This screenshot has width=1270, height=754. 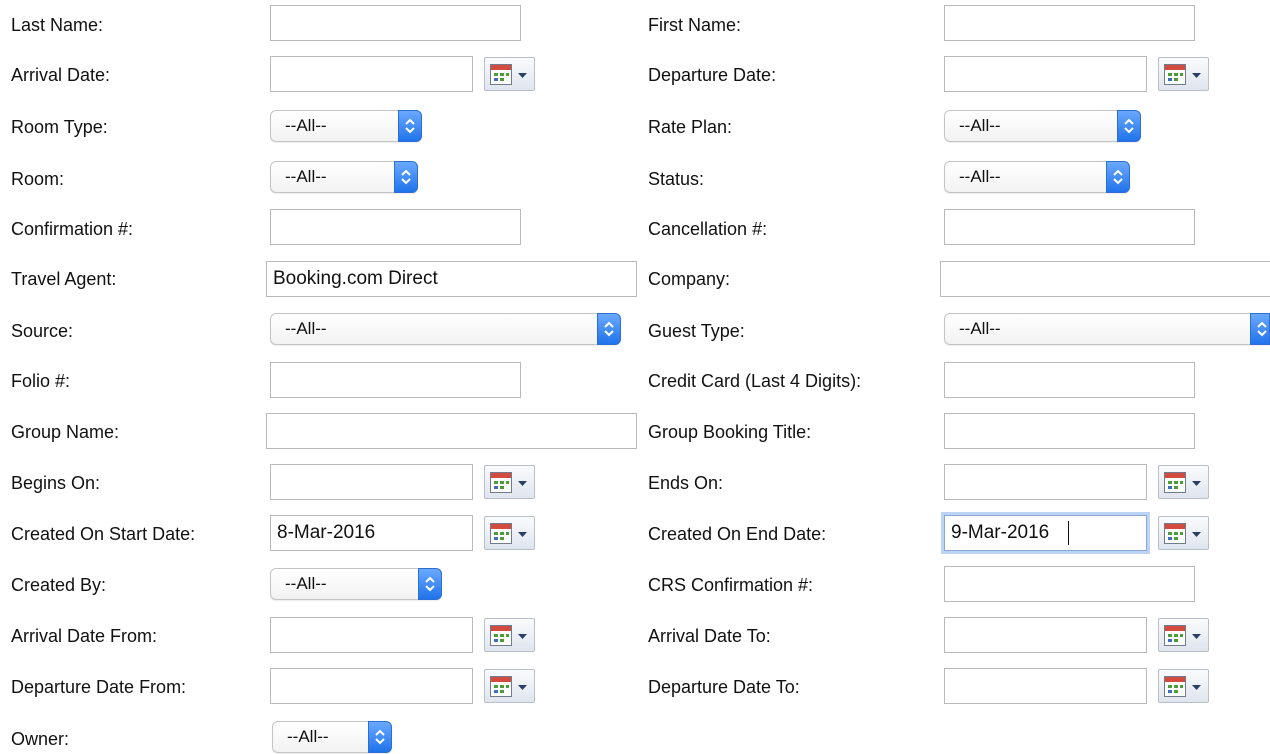 I want to click on group-name-input, so click(x=451, y=431).